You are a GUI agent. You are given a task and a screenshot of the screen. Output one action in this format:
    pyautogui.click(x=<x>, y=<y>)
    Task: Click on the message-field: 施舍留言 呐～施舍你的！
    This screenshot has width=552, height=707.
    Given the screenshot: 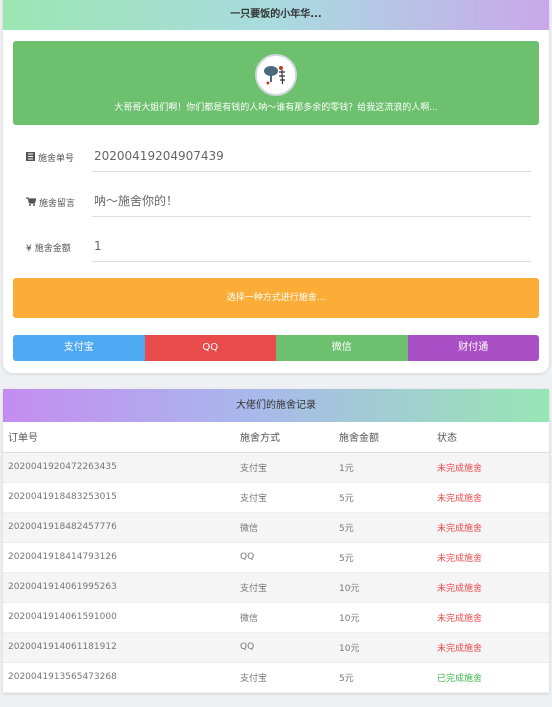 What is the action you would take?
    pyautogui.click(x=278, y=202)
    